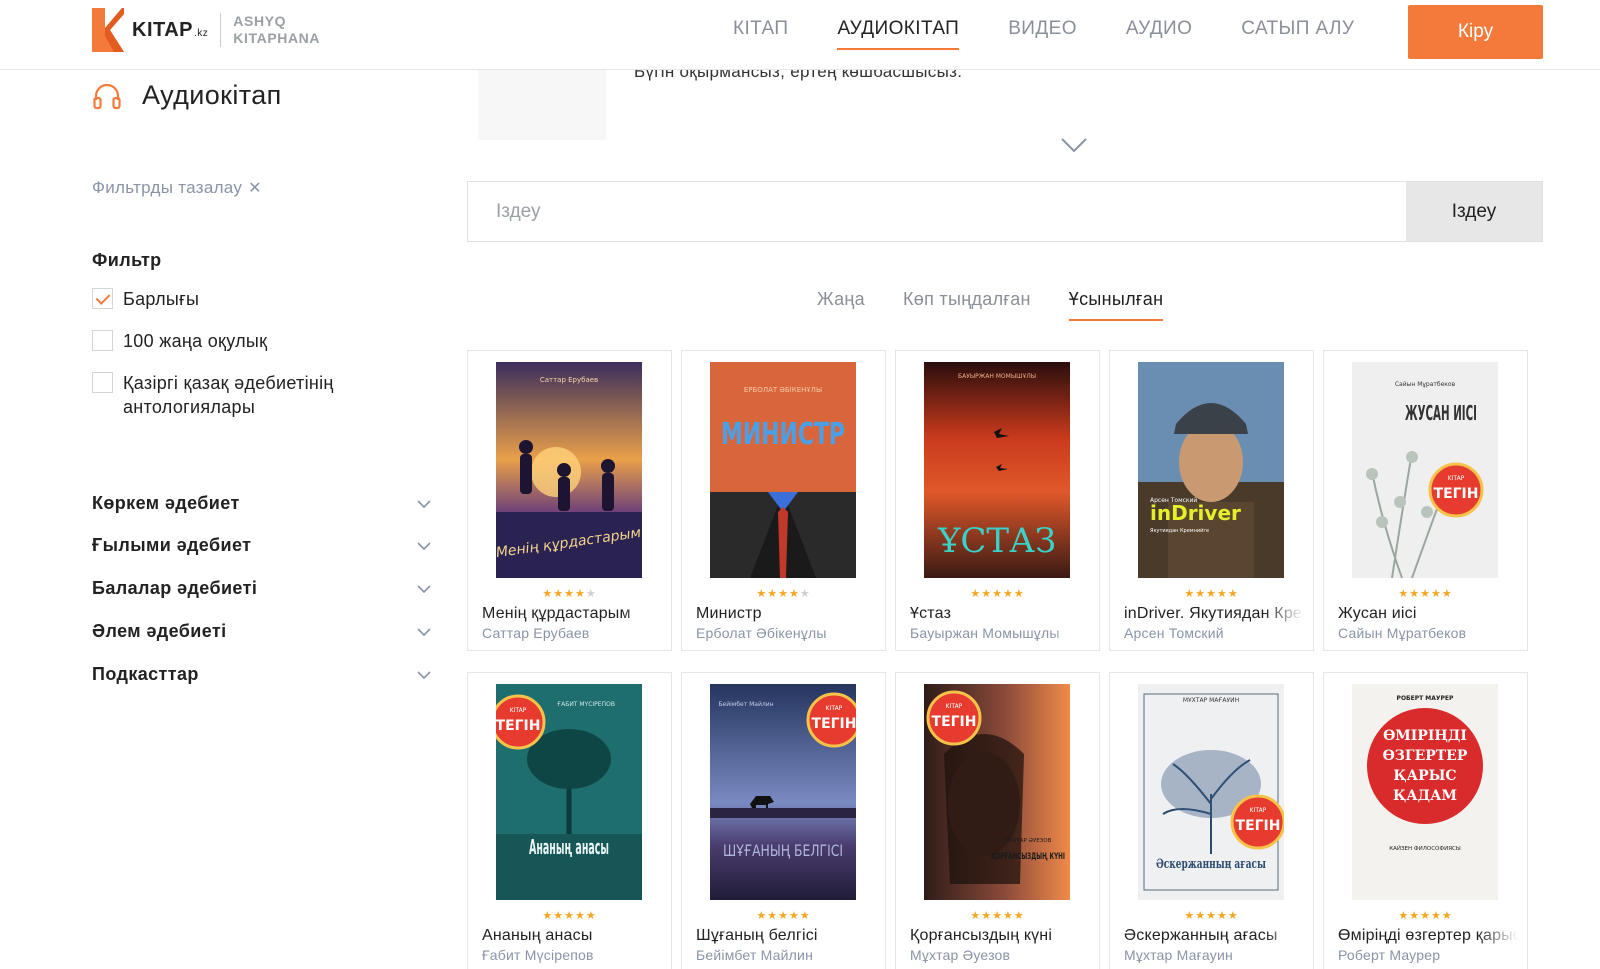 This screenshot has height=969, width=1600. I want to click on book-author: Роберт Маурер, so click(1428, 955).